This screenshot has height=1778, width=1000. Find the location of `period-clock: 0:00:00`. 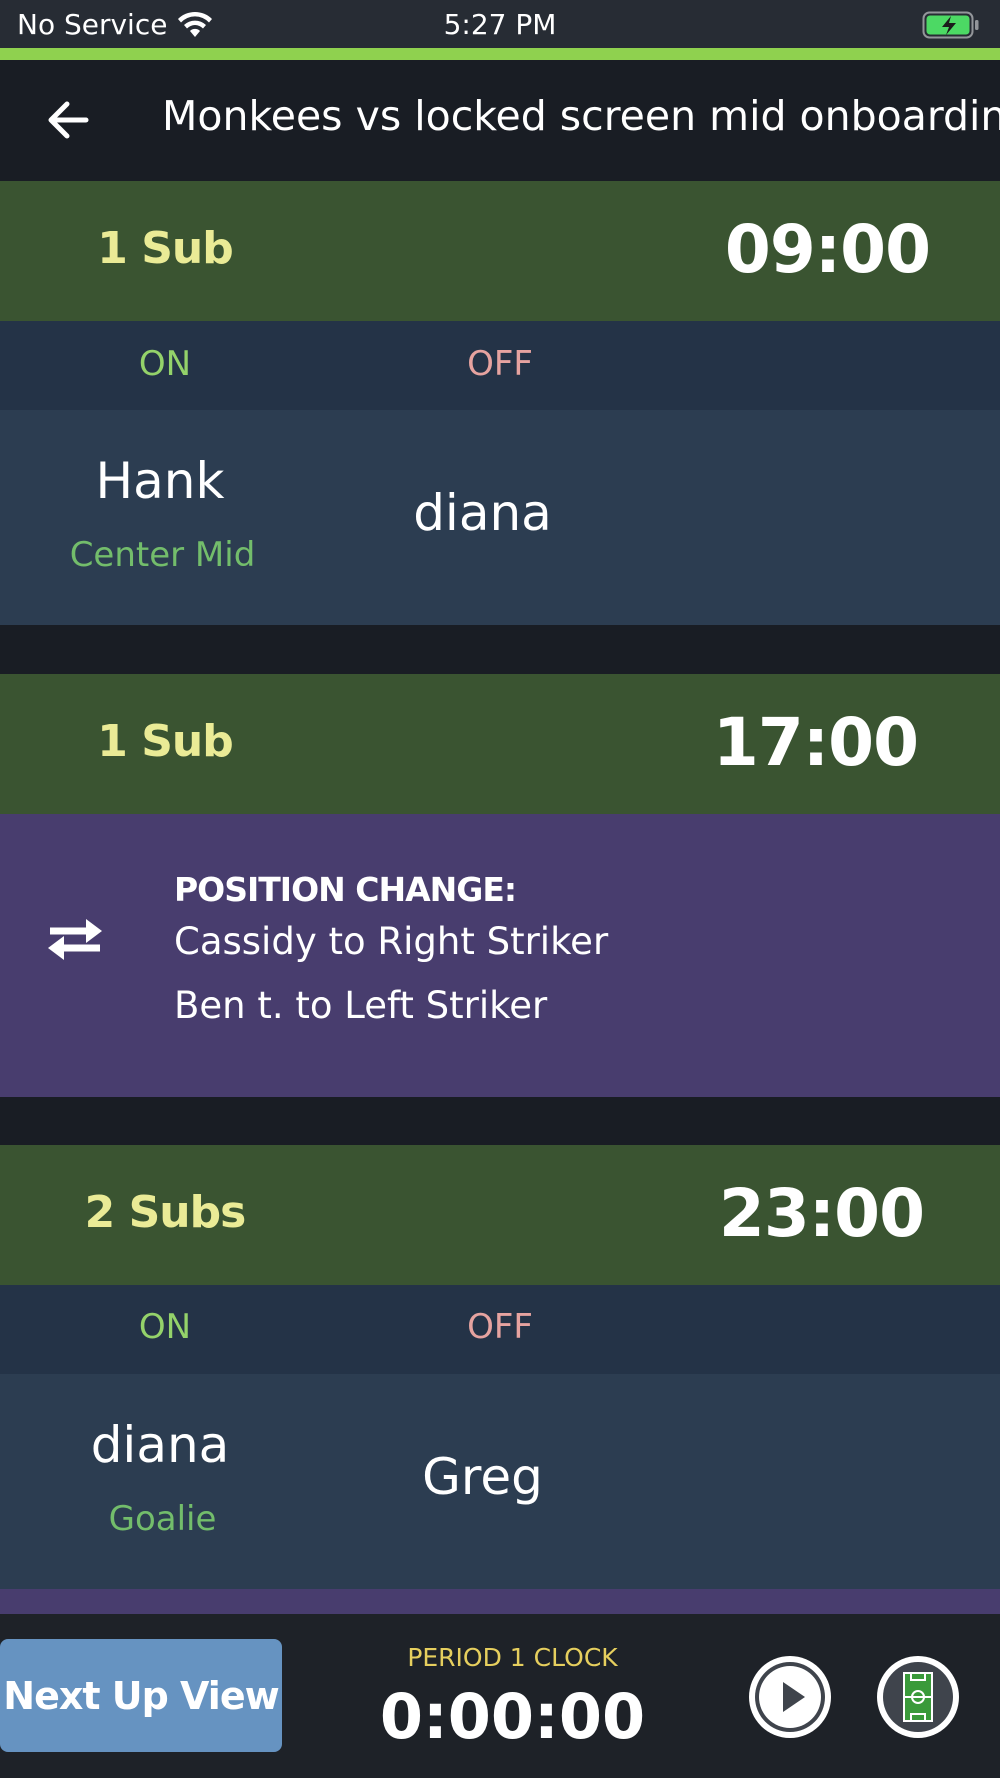

period-clock: 0:00:00 is located at coordinates (512, 1716).